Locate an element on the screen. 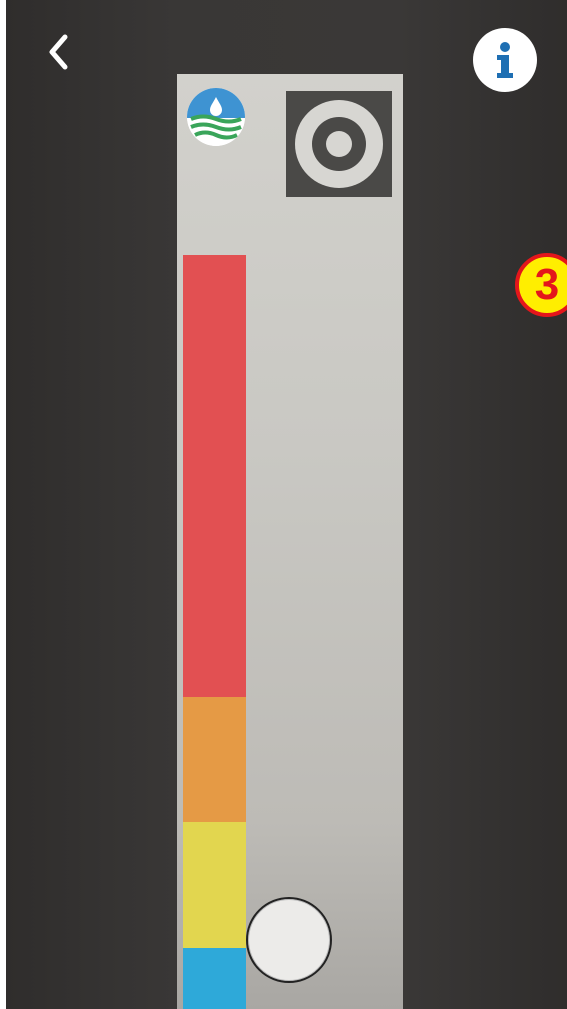  ring-target-icon is located at coordinates (339, 144).